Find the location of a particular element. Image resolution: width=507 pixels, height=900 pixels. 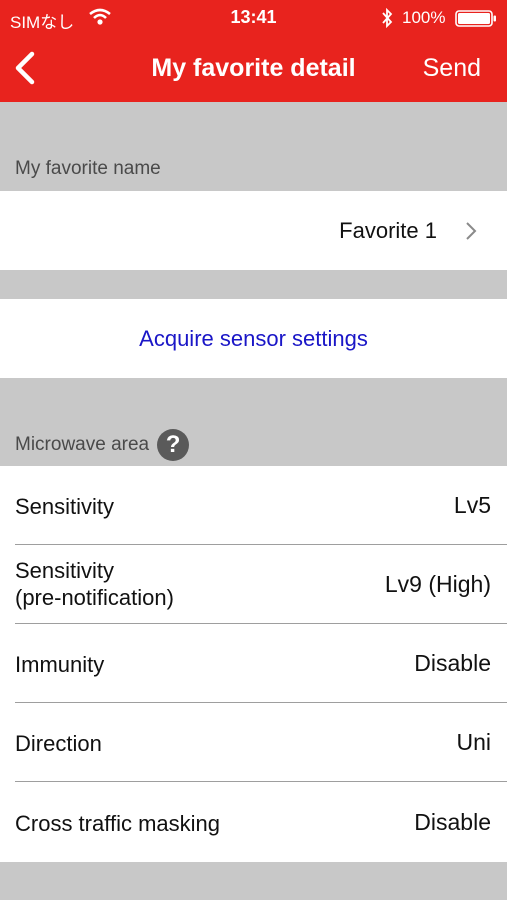

direction-label: Direction is located at coordinates (58, 743).